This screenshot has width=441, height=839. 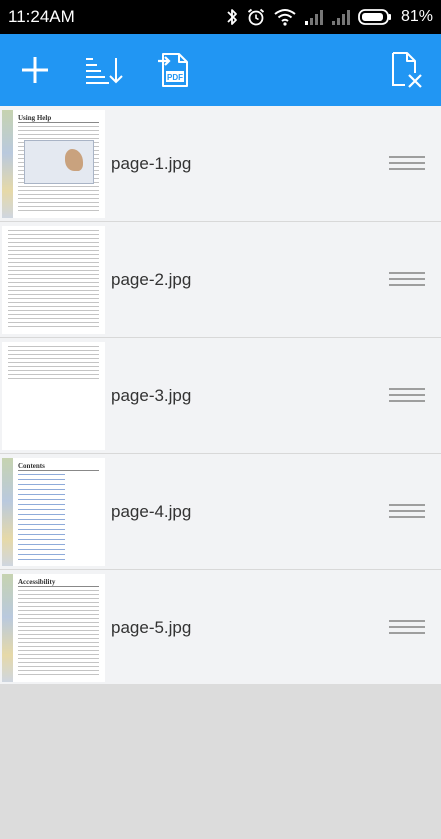 What do you see at coordinates (220, 164) in the screenshot?
I see `list-item: Using Help page-1.jpg` at bounding box center [220, 164].